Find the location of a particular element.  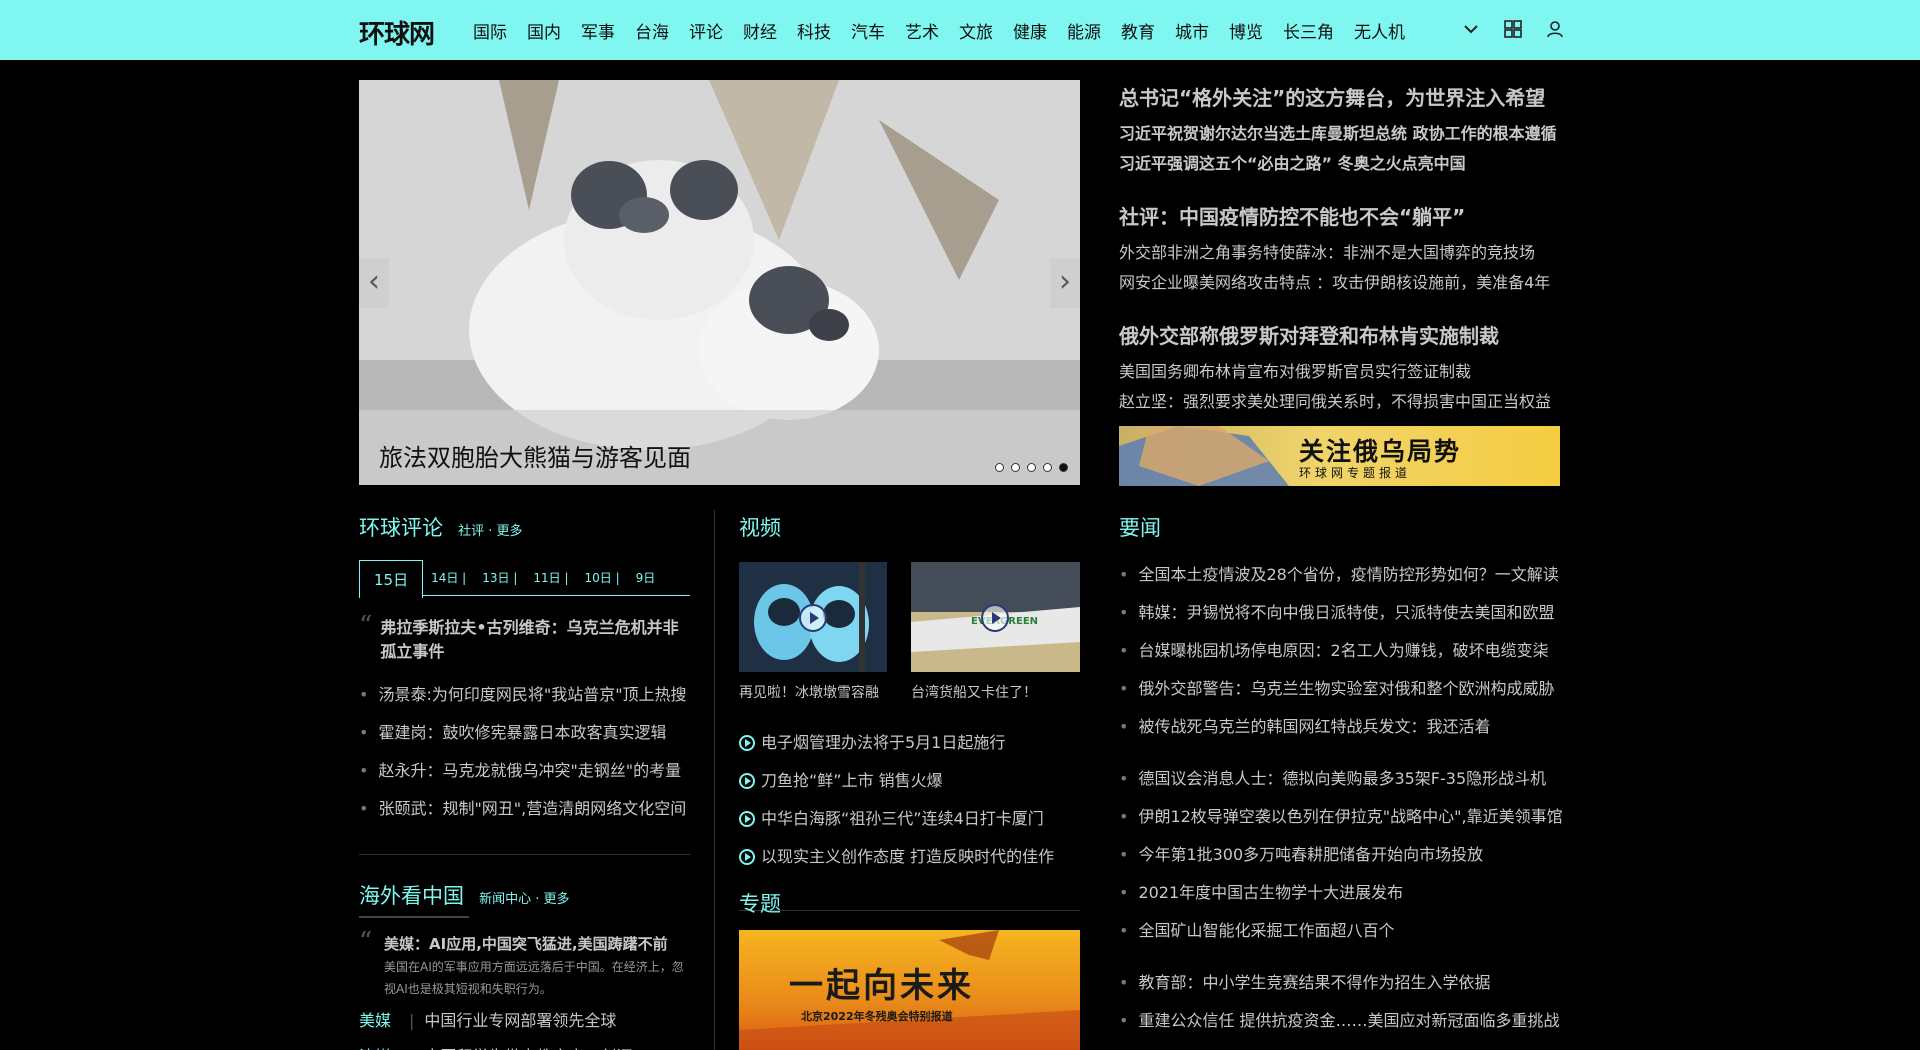

nav-link: 台海 is located at coordinates (652, 30).